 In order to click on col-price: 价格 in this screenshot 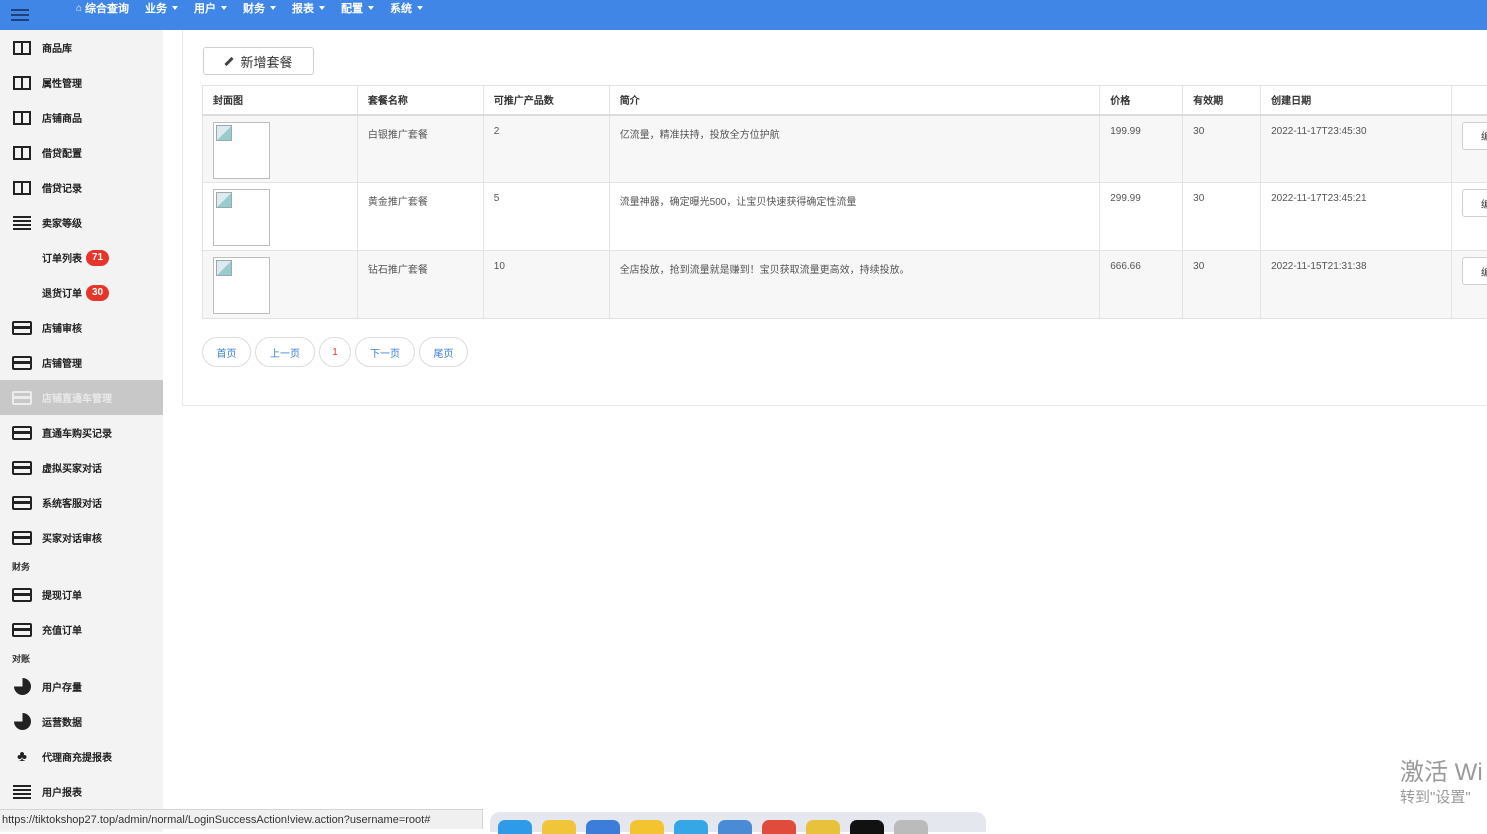, I will do `click(1141, 100)`.